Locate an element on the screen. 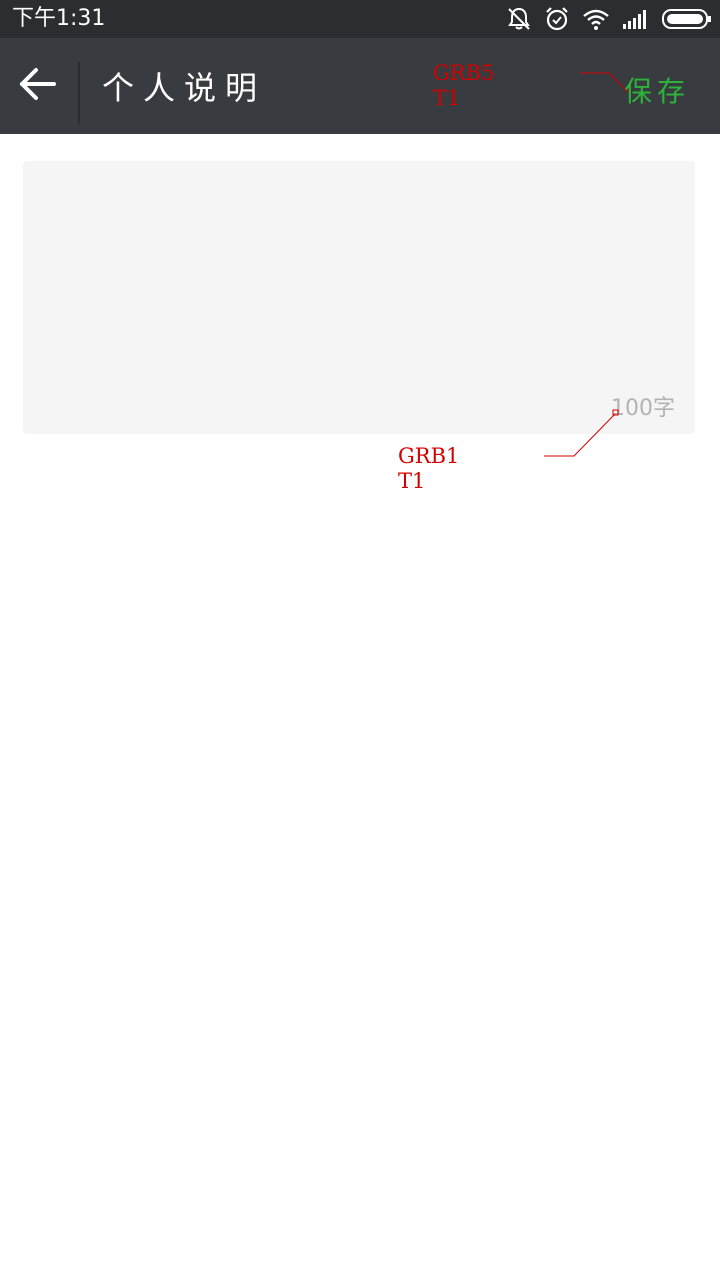 The height and width of the screenshot is (1280, 720). status-bar: 下午1:31 is located at coordinates (360, 19).